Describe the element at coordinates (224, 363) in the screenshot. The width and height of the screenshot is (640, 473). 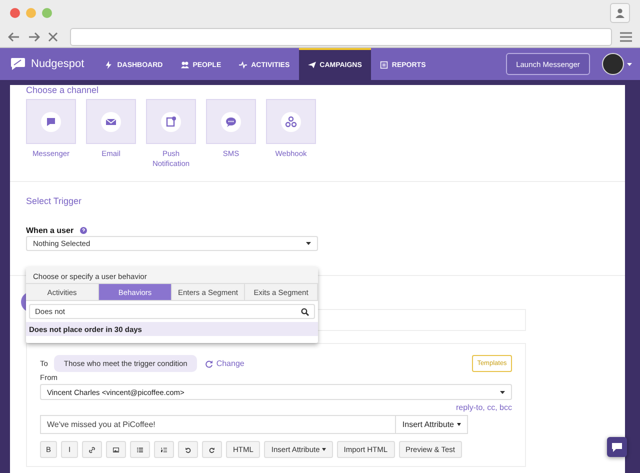
I see `change-link: Change` at that location.